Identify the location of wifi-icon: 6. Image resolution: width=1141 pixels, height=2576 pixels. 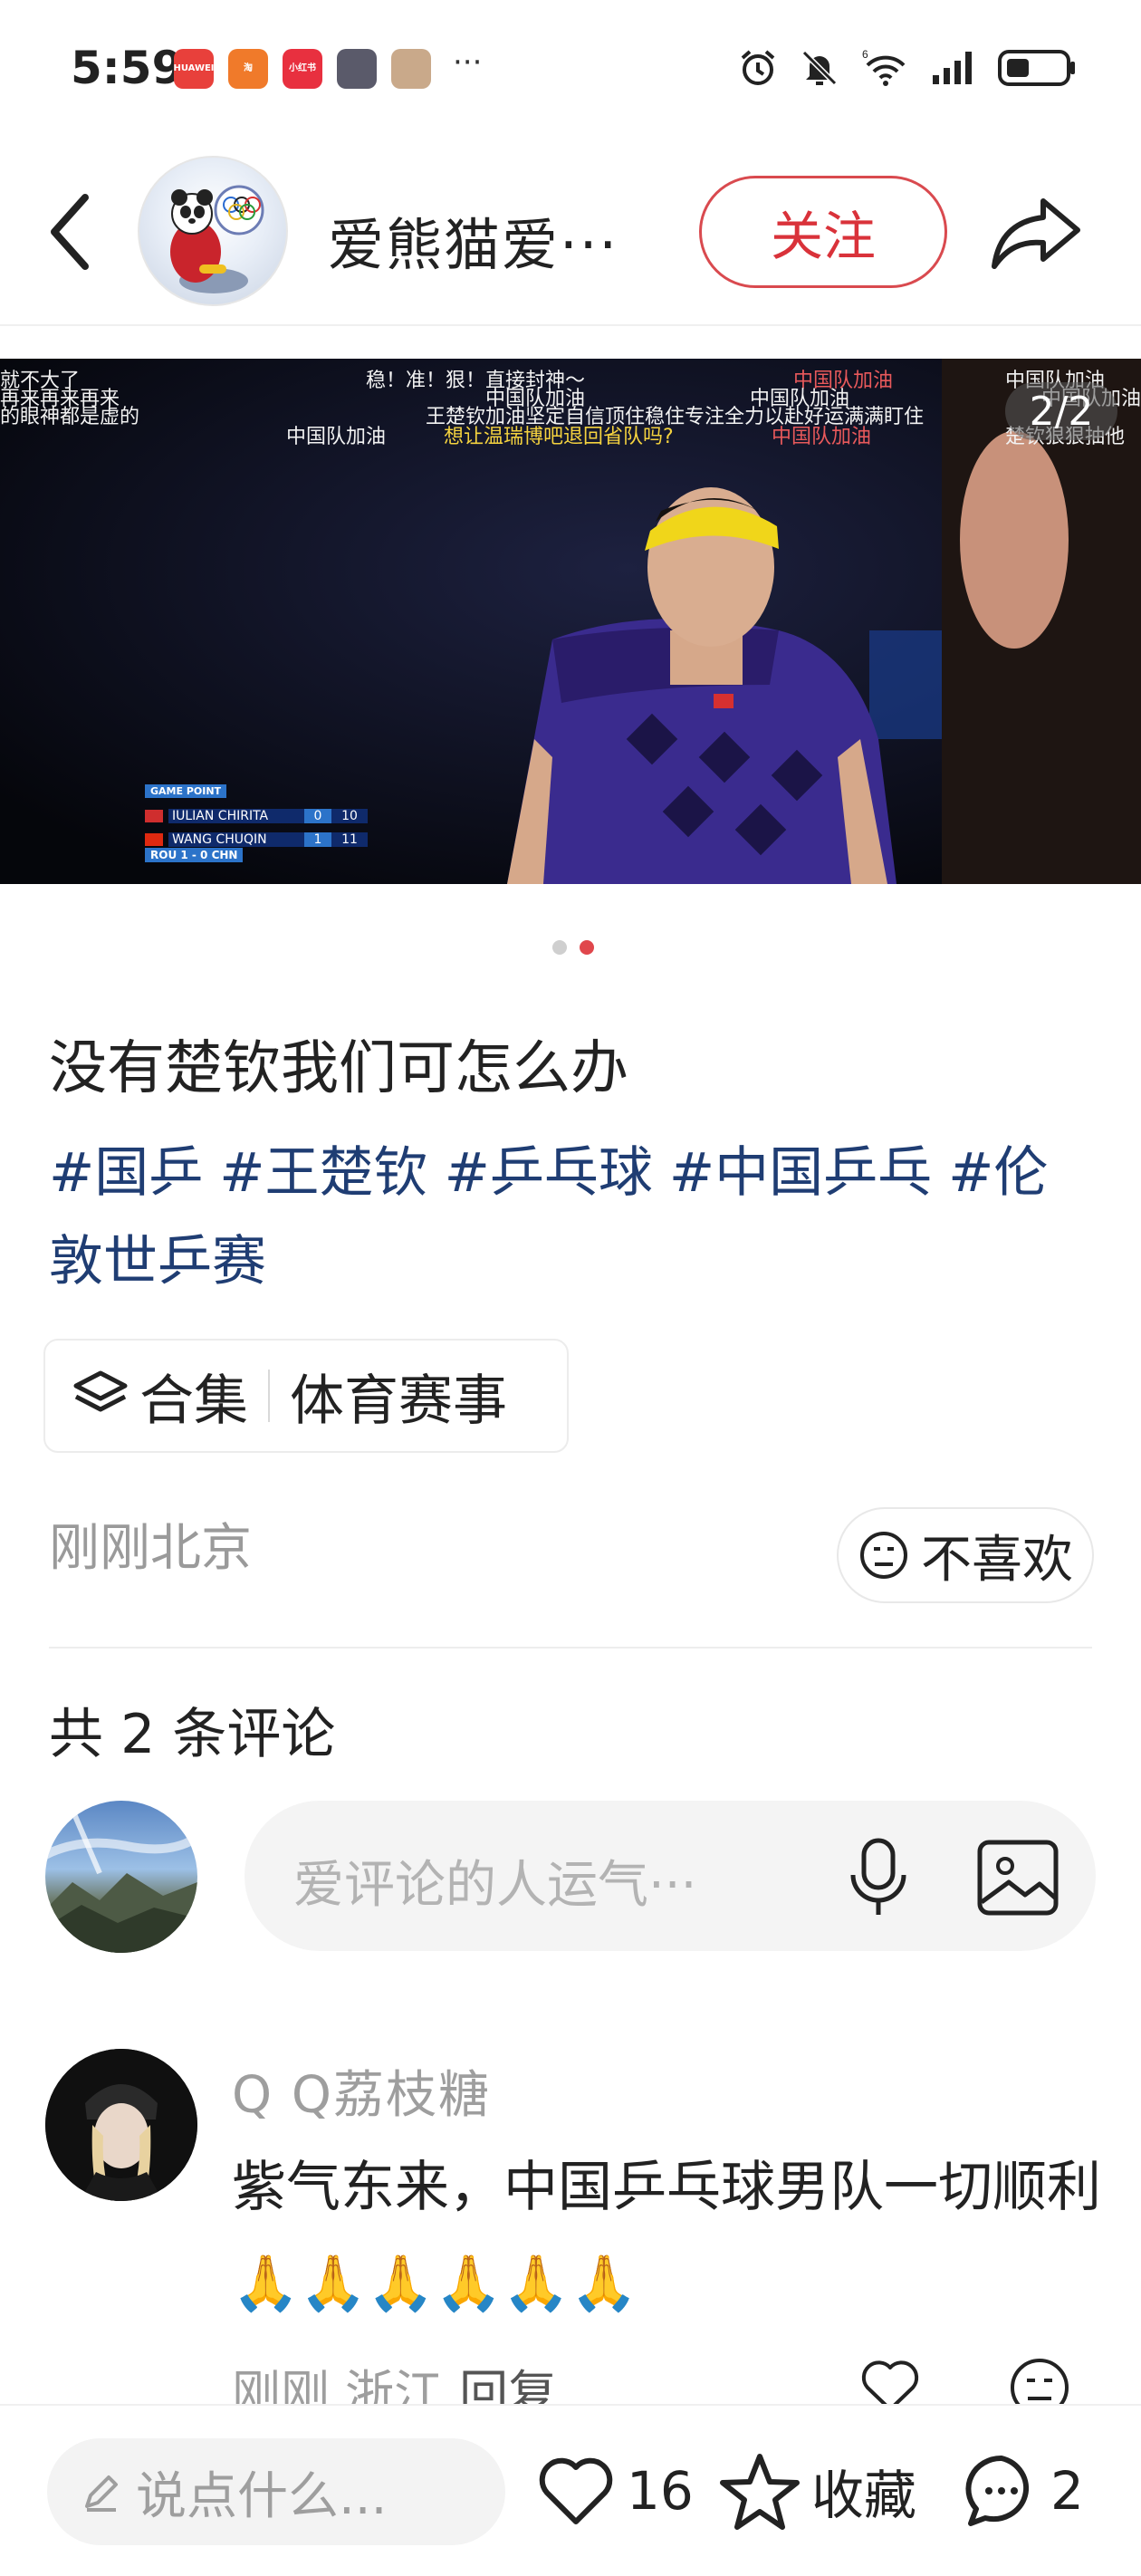
(884, 67).